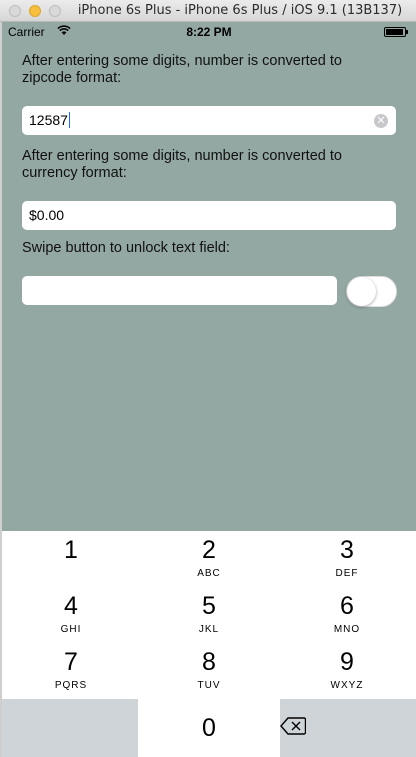  Describe the element at coordinates (71, 606) in the screenshot. I see `key-4-digit: 4` at that location.